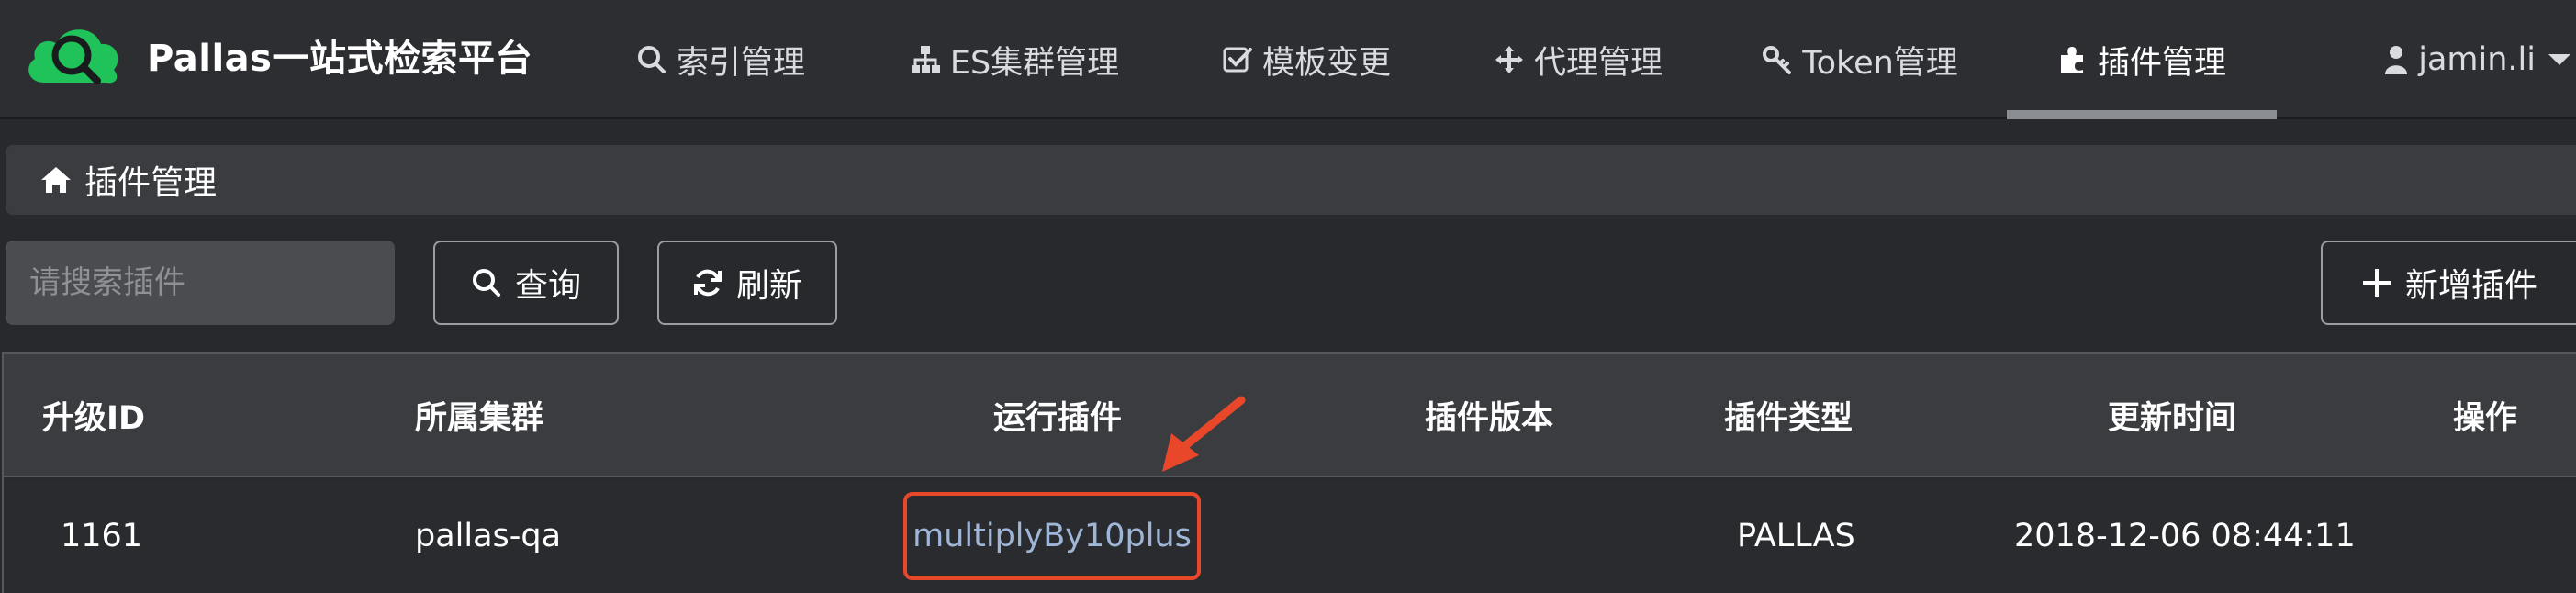 The width and height of the screenshot is (2576, 593). I want to click on nav-item-proxy-management: 代理管理, so click(1578, 59).